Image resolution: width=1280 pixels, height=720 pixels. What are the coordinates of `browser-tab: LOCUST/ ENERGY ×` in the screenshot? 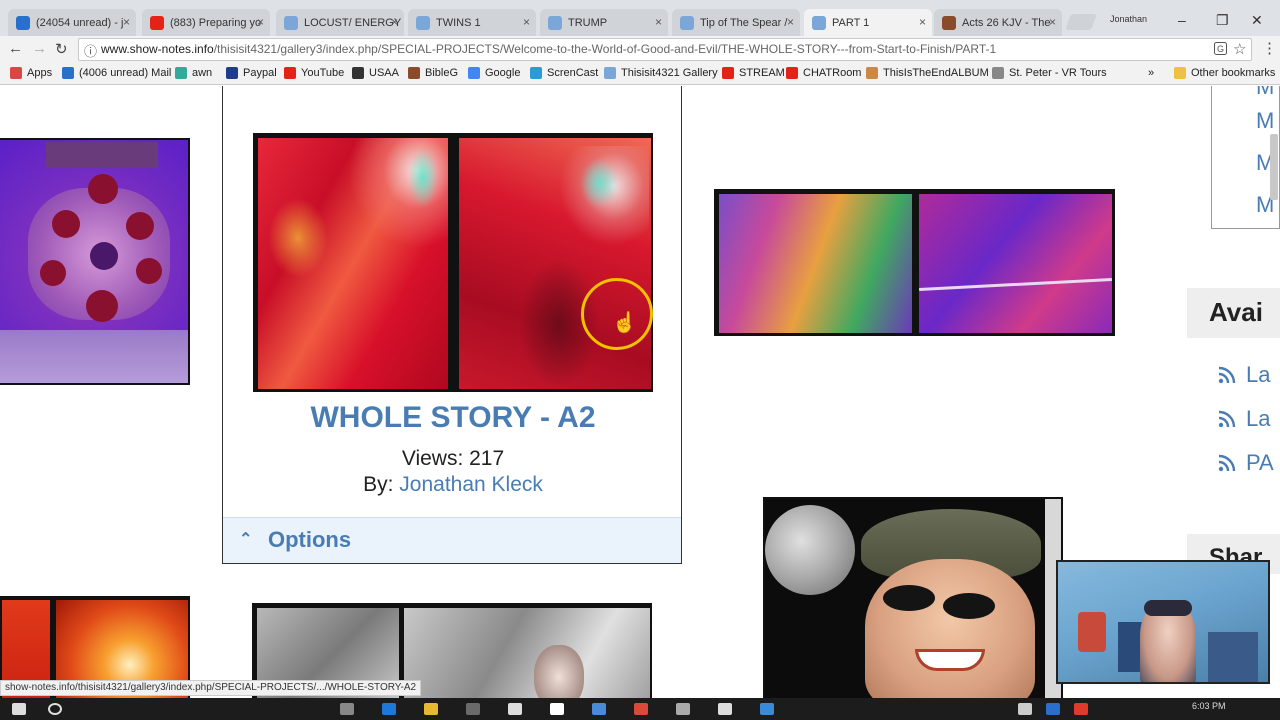 It's located at (340, 22).